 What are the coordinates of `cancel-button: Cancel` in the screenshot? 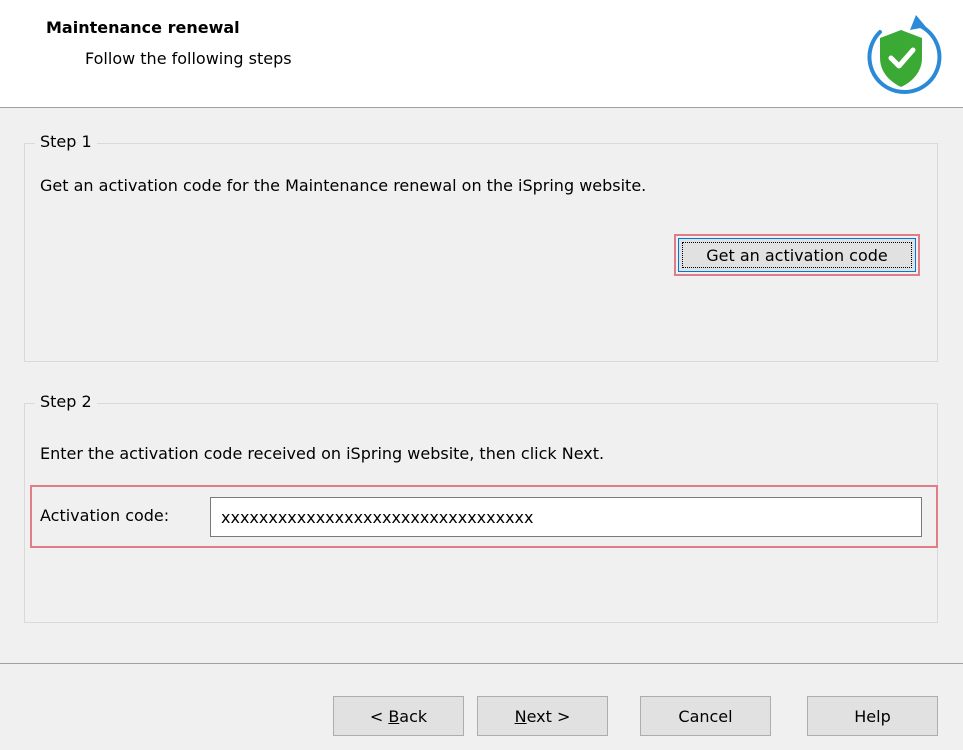 It's located at (705, 716).